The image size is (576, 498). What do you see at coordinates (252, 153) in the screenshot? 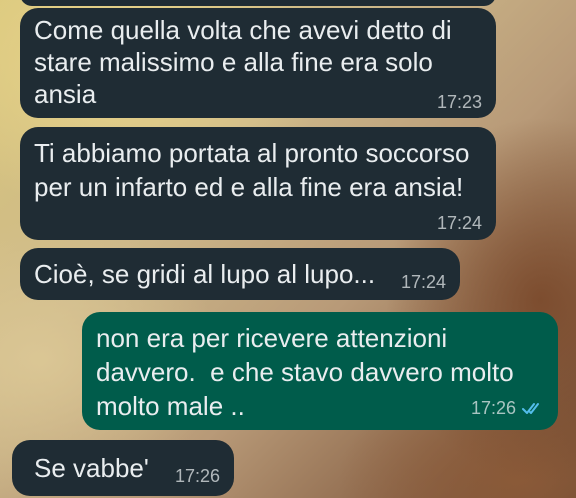
I see `message-line: Ti abbiamo portata al pronto soccorso` at bounding box center [252, 153].